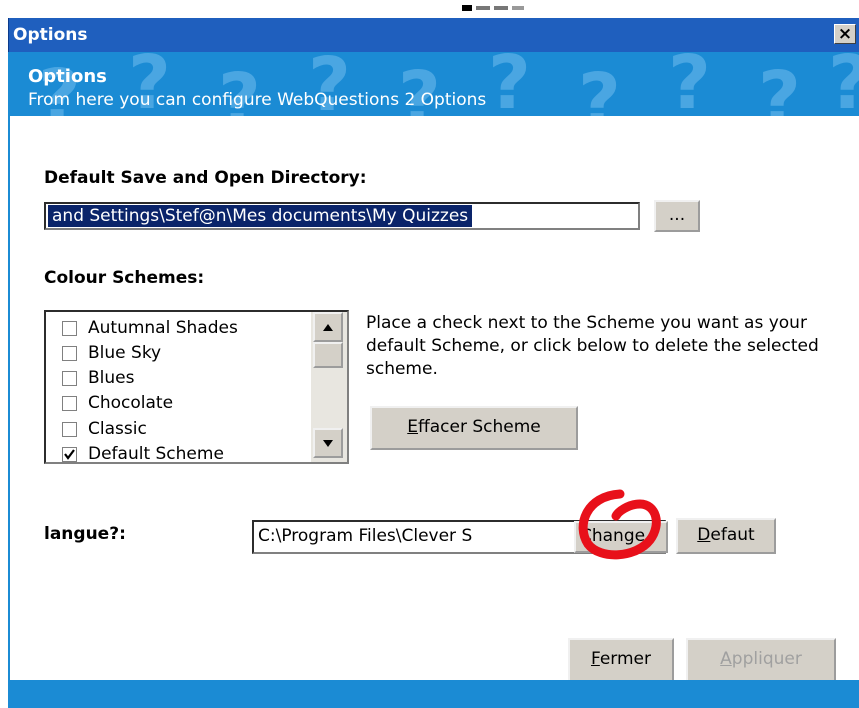  What do you see at coordinates (205, 178) in the screenshot?
I see `directory-label: Default Save and Open Directory:` at bounding box center [205, 178].